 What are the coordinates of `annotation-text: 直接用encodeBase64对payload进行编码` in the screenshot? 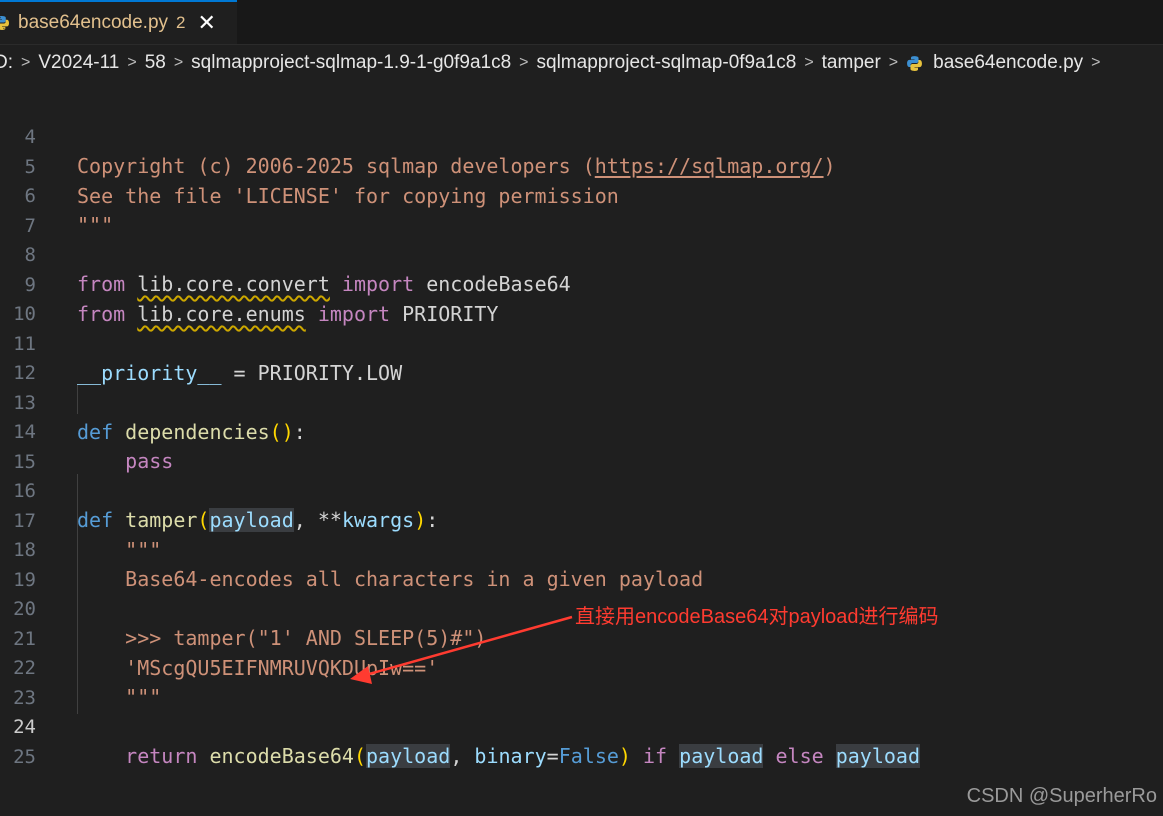 It's located at (757, 617).